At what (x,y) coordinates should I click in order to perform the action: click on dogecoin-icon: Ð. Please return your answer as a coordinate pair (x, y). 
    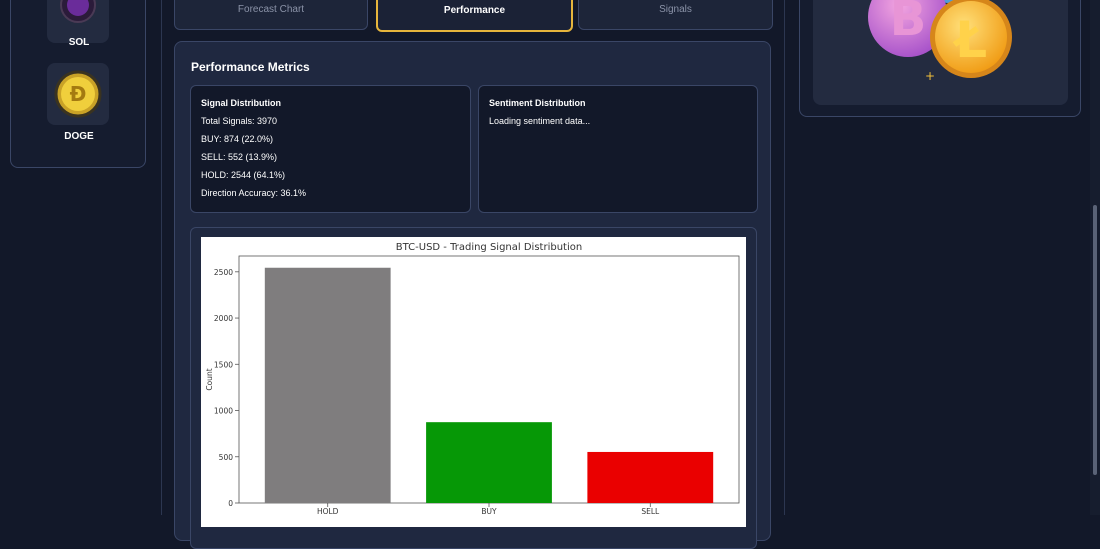
    Looking at the image, I should click on (78, 94).